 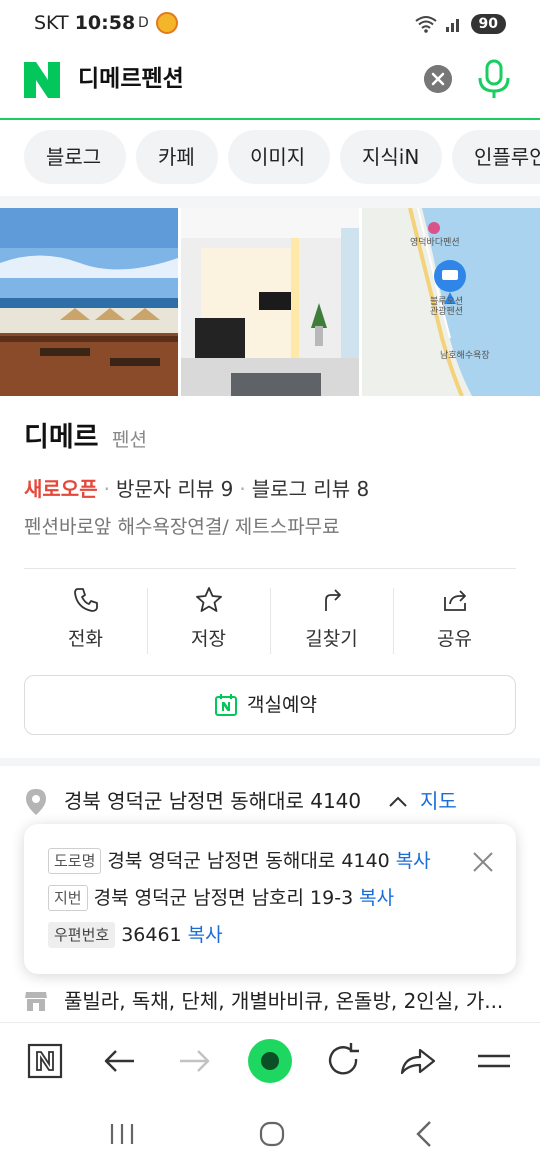 I want to click on blog-review-link: 블로그 리뷰 8, so click(x=310, y=489).